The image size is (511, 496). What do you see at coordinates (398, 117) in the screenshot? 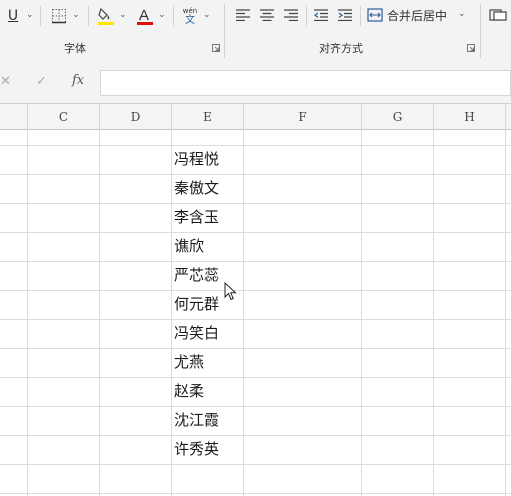
I see `column-header-g: G` at bounding box center [398, 117].